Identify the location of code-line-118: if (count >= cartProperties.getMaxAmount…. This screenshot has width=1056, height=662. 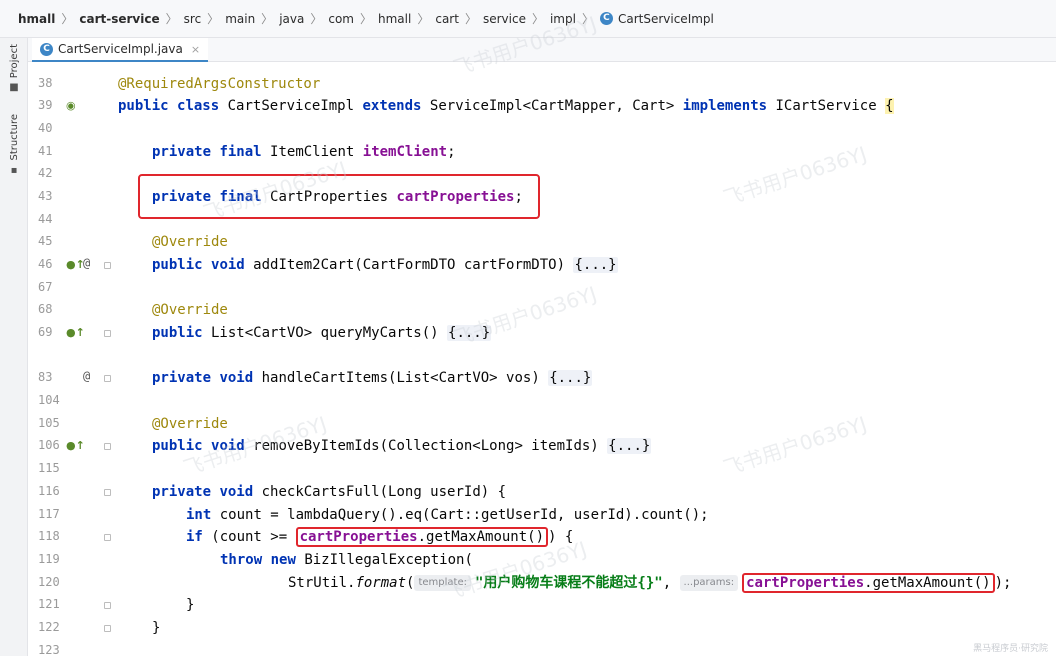
(379, 537).